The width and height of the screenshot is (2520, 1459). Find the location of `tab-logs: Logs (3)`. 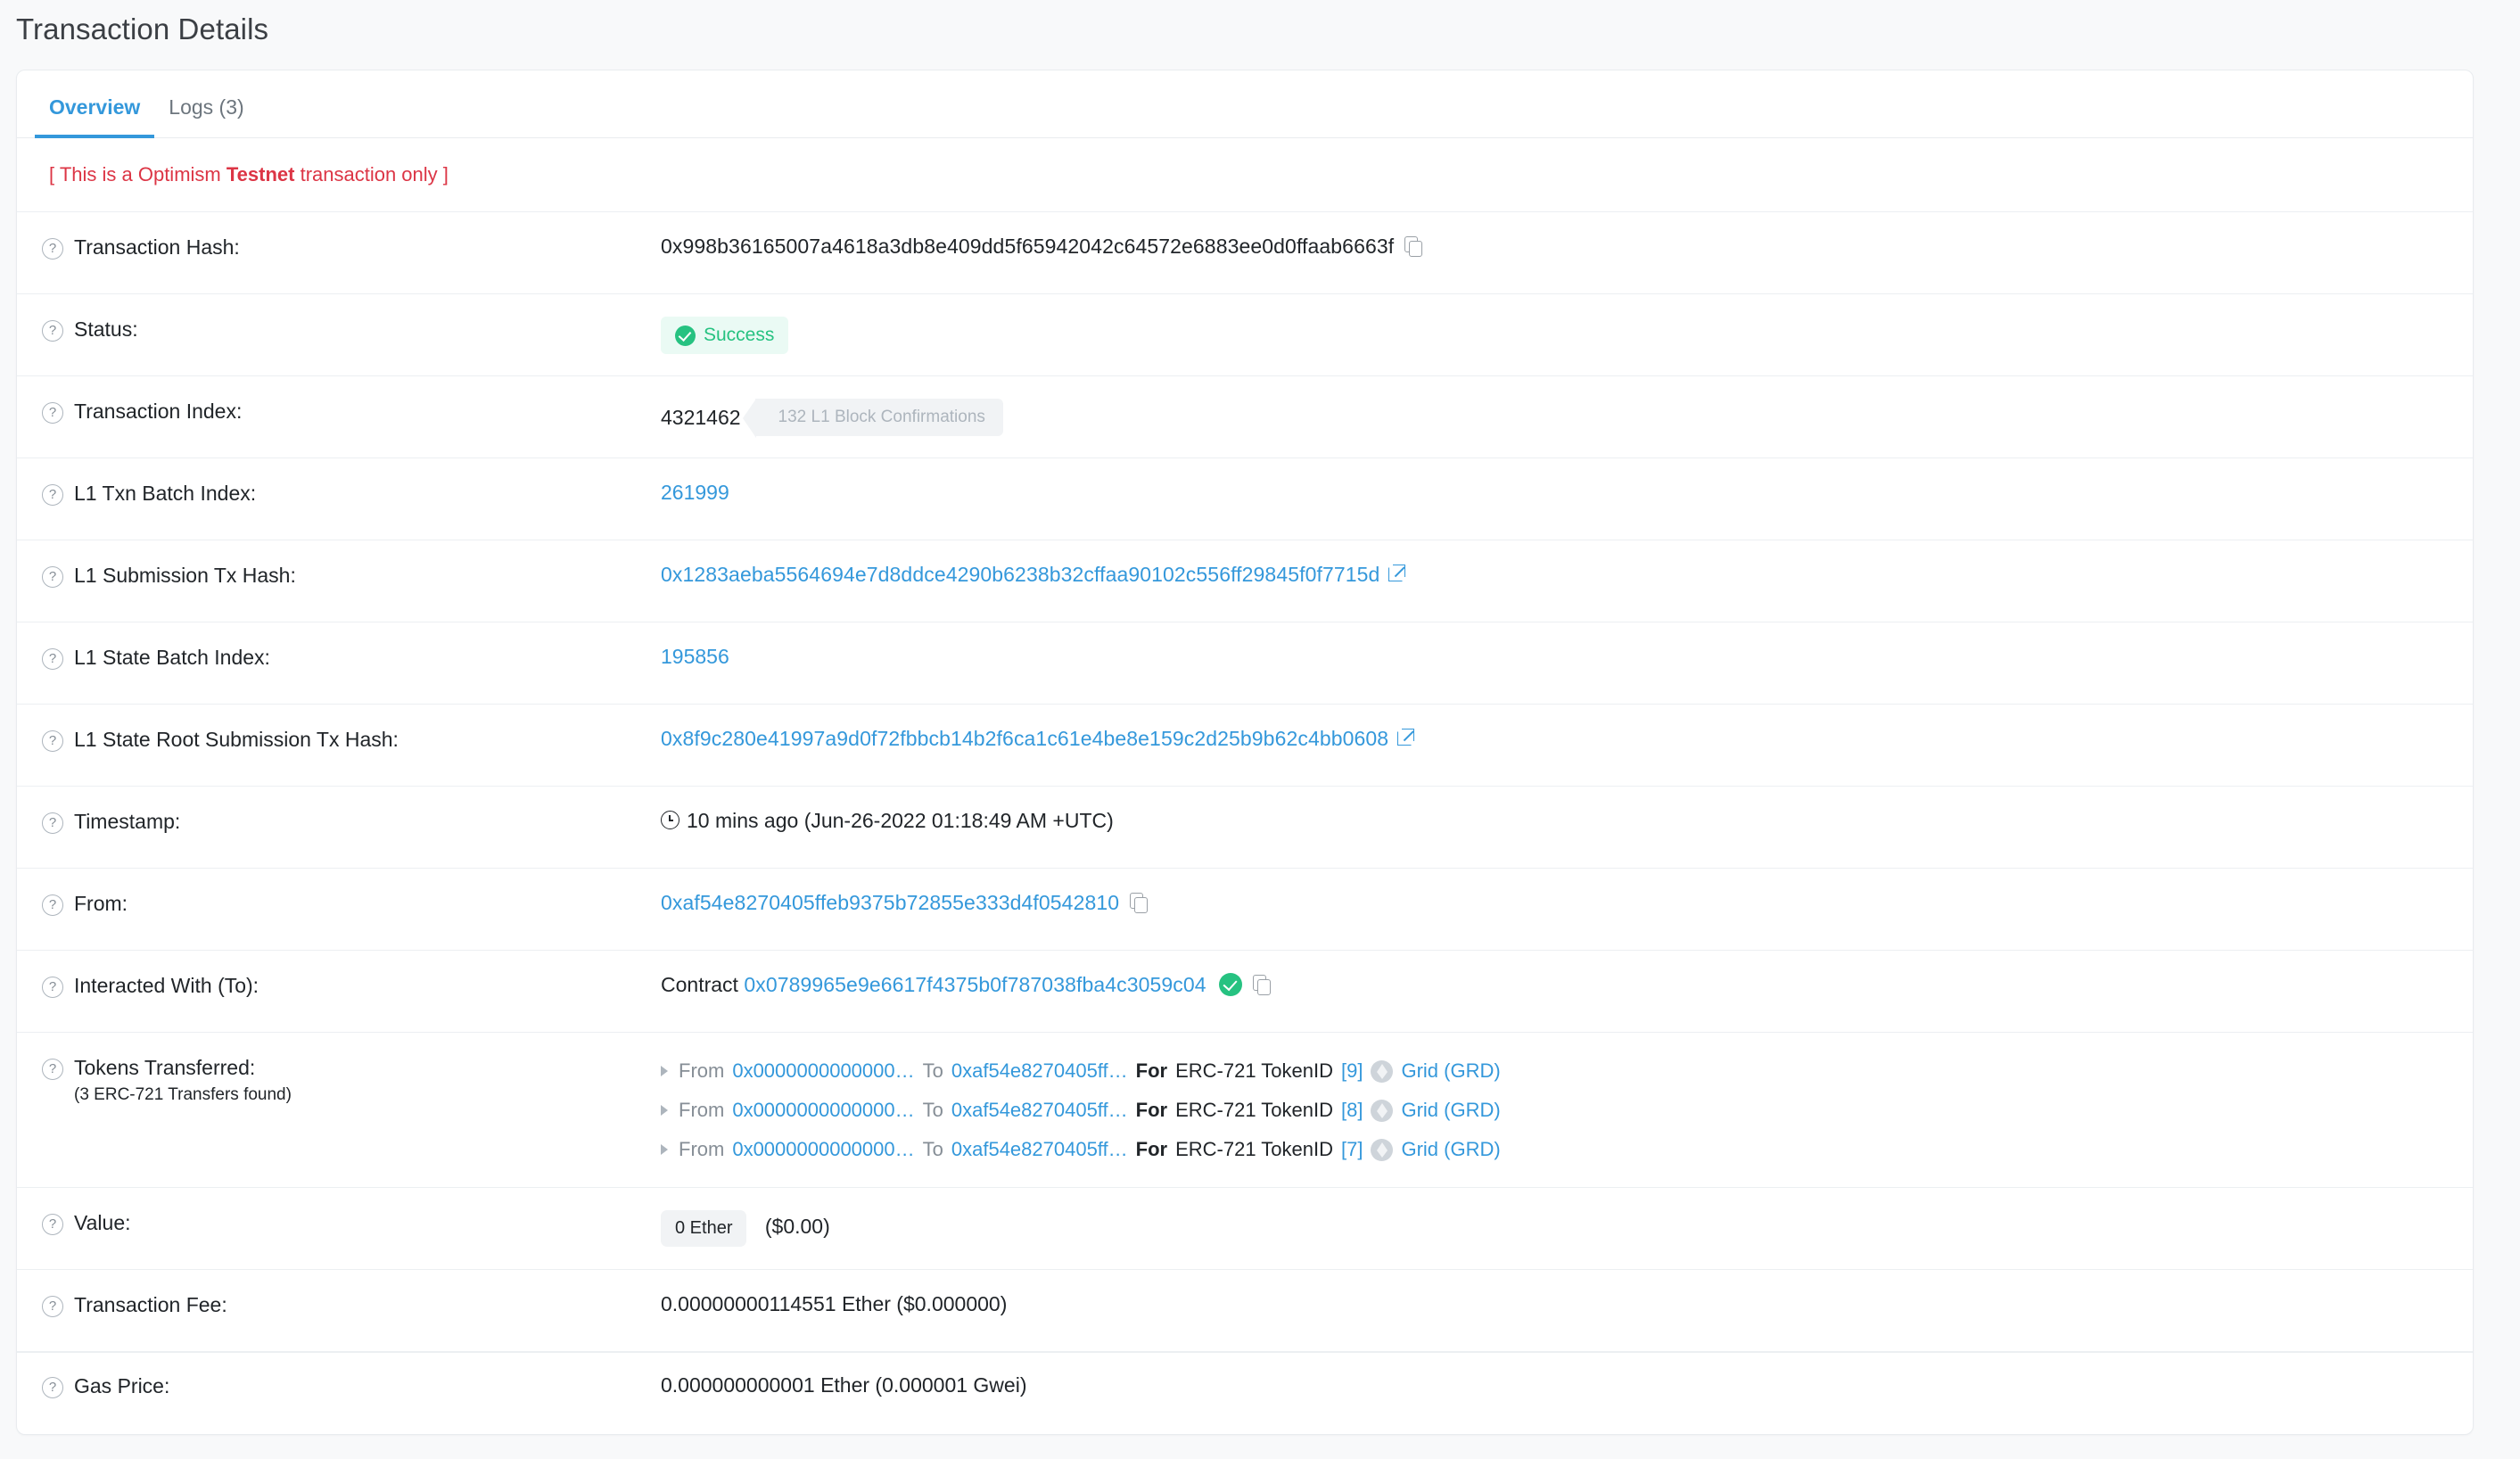

tab-logs: Logs (3) is located at coordinates (206, 116).